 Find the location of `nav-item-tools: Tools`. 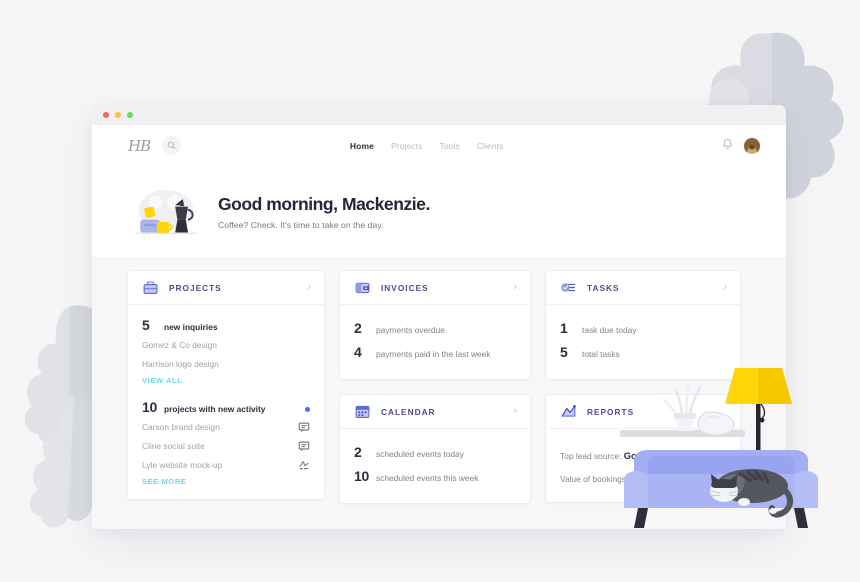

nav-item-tools: Tools is located at coordinates (449, 146).